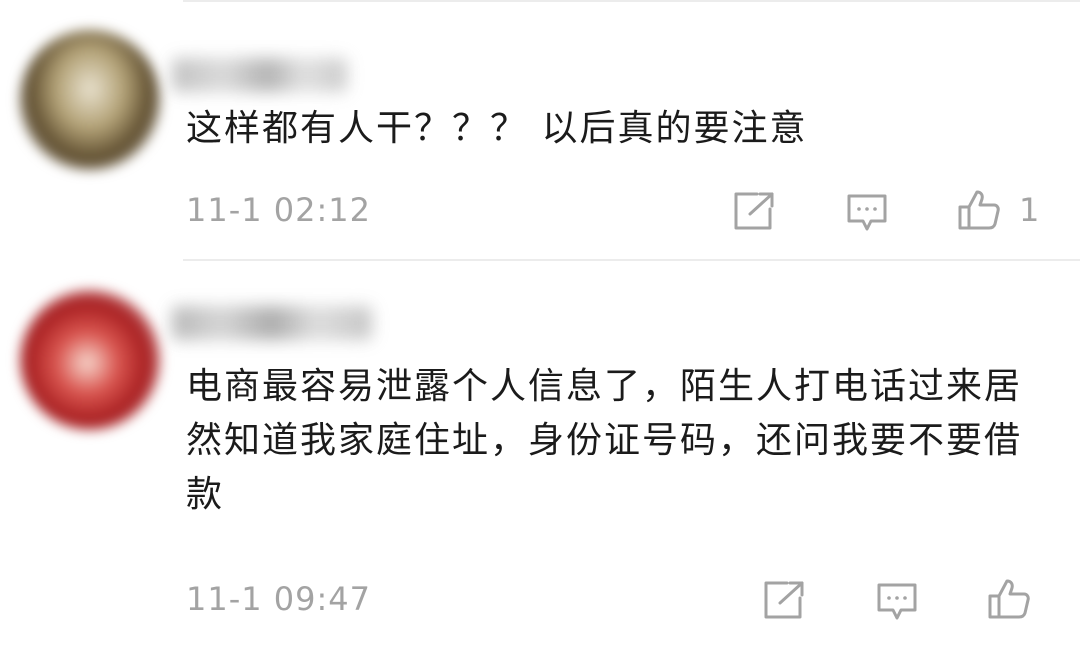  What do you see at coordinates (631, 260) in the screenshot?
I see `comment-divider` at bounding box center [631, 260].